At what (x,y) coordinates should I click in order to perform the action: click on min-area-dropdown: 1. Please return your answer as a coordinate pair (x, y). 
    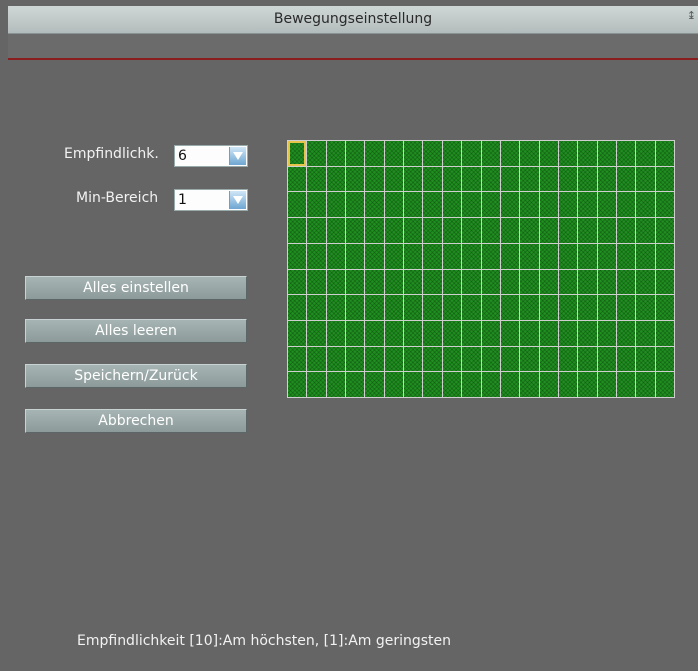
    Looking at the image, I should click on (211, 200).